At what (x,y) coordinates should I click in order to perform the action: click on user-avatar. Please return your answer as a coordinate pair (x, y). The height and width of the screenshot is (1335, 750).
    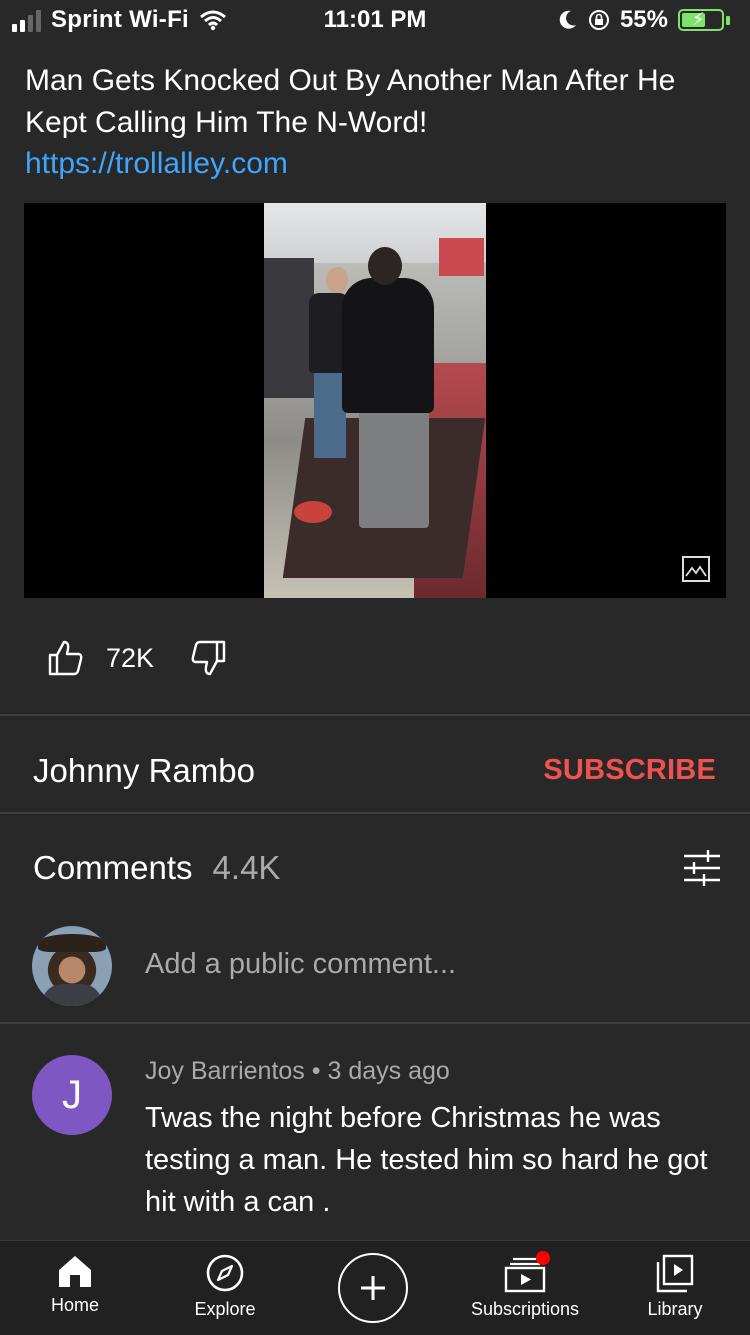
    Looking at the image, I should click on (72, 966).